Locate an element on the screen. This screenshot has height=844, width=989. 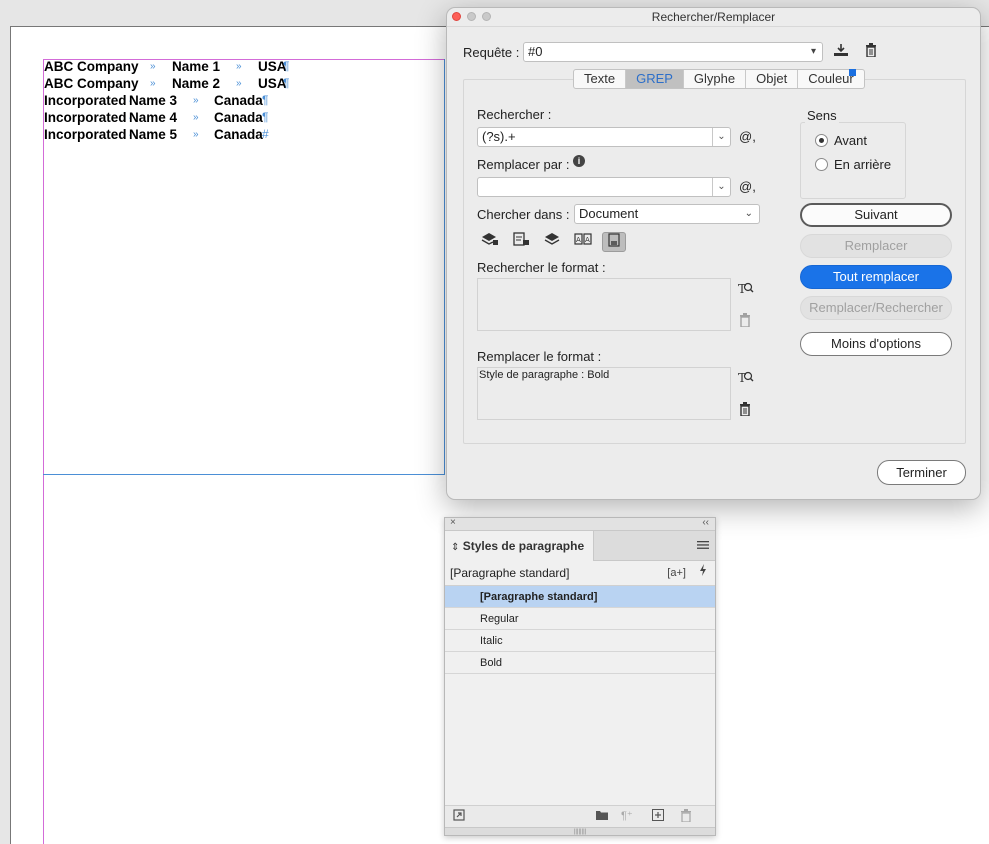
text-frame-bottom-edge is located at coordinates (244, 474).